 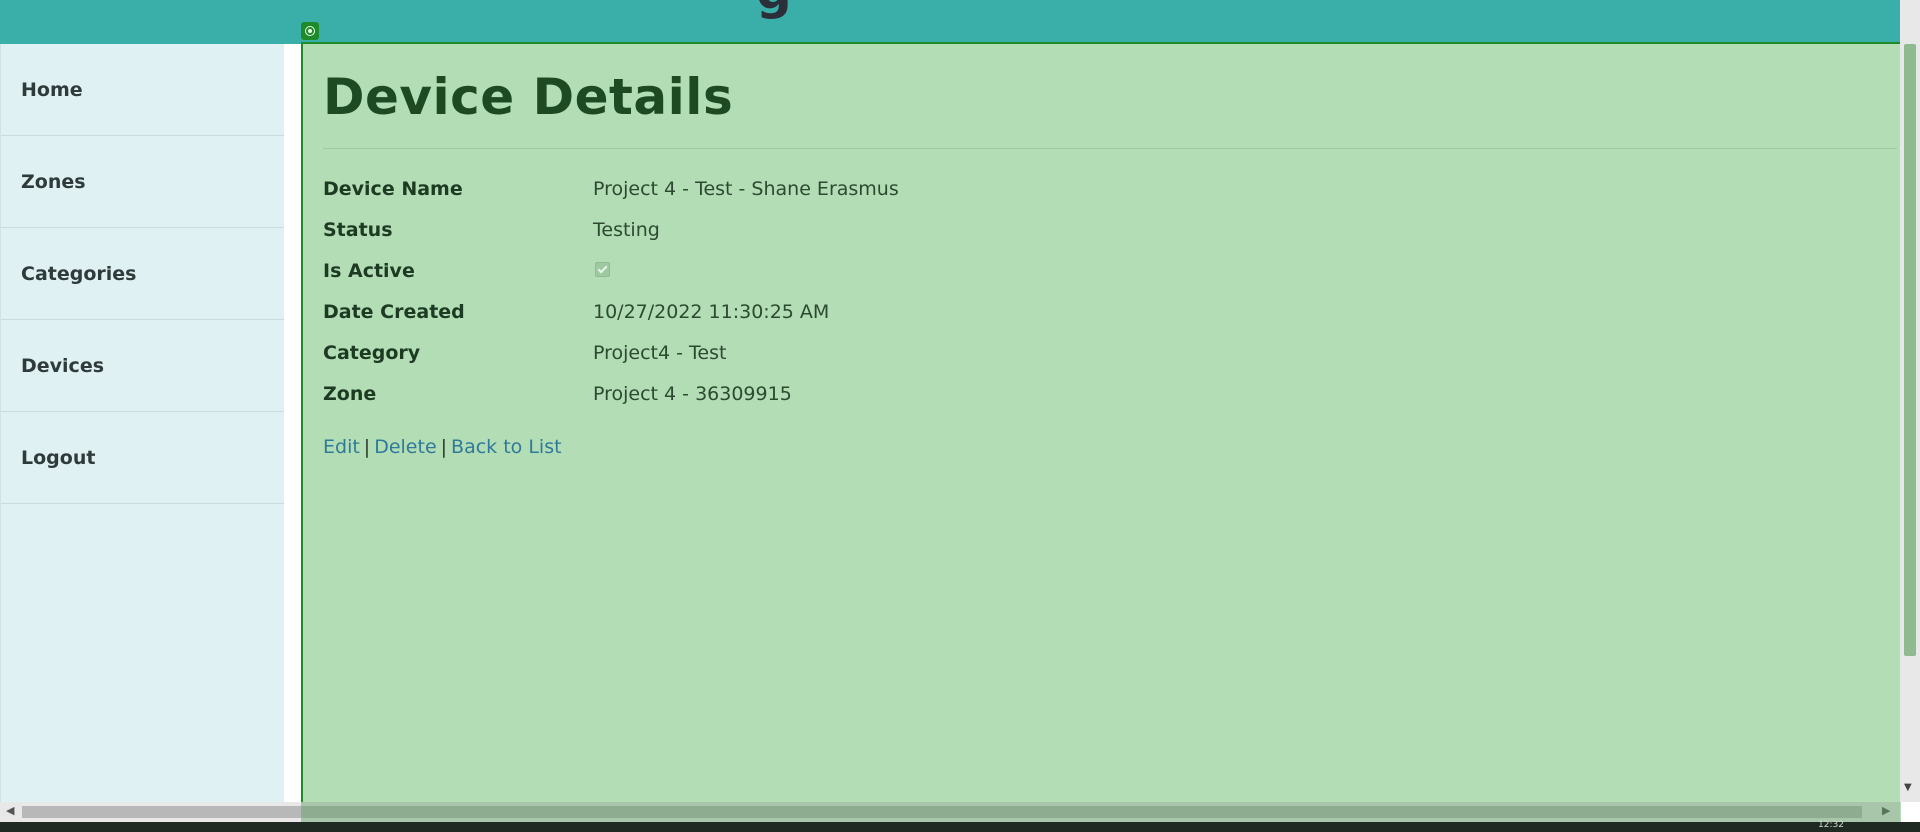 I want to click on sidebar: Home Zones Categories Devices Logout, so click(x=142, y=423).